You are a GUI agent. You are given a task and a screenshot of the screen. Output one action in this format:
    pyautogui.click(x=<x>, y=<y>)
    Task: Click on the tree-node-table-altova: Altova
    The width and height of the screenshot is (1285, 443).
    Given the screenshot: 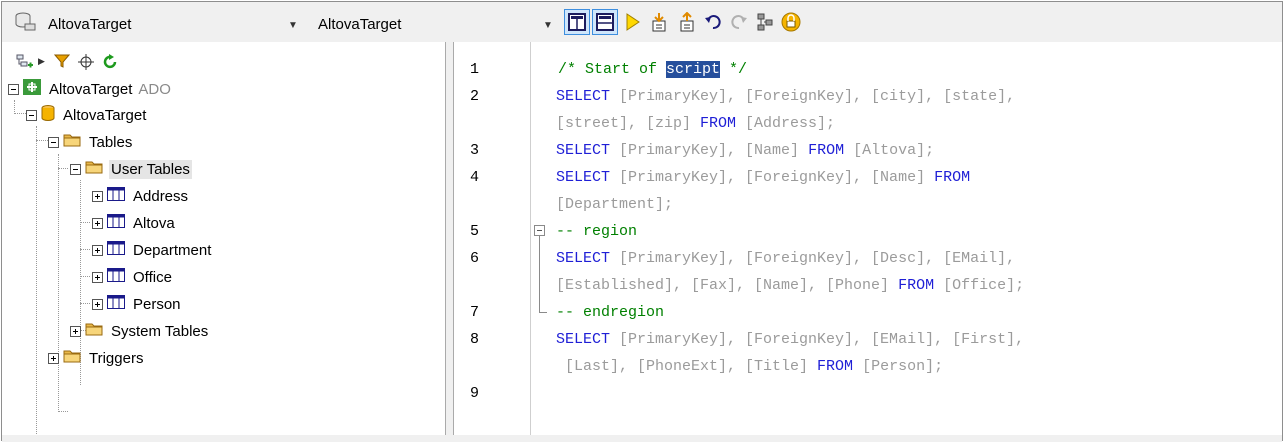 What is the action you would take?
    pyautogui.click(x=134, y=223)
    